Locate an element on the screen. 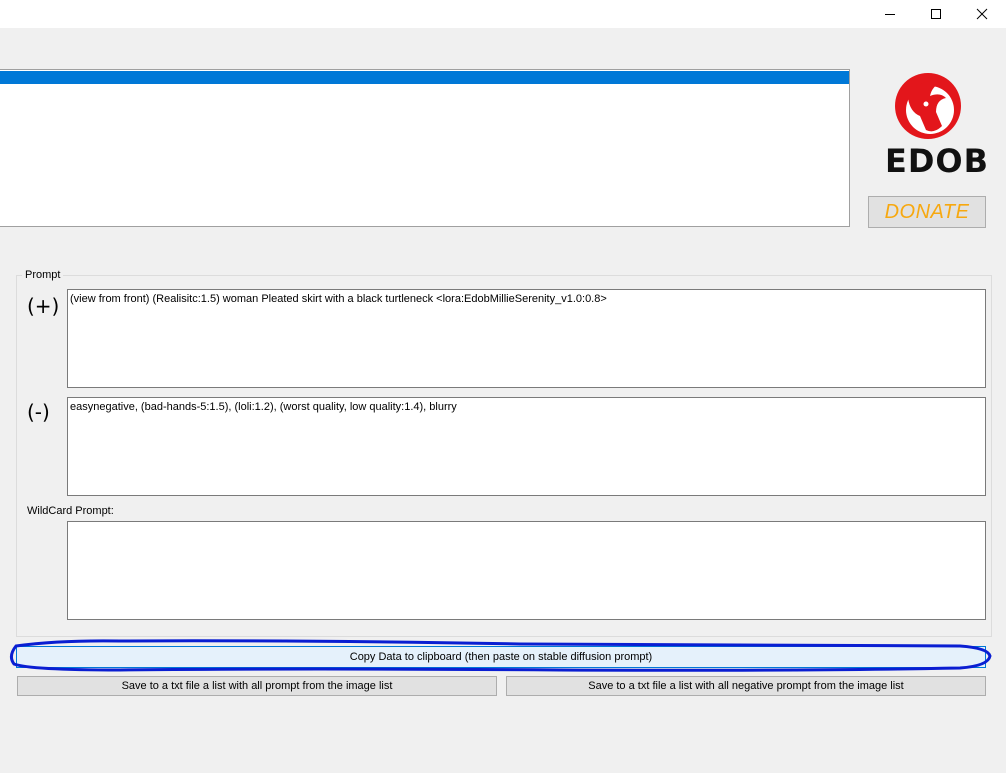  close-icon is located at coordinates (982, 14).